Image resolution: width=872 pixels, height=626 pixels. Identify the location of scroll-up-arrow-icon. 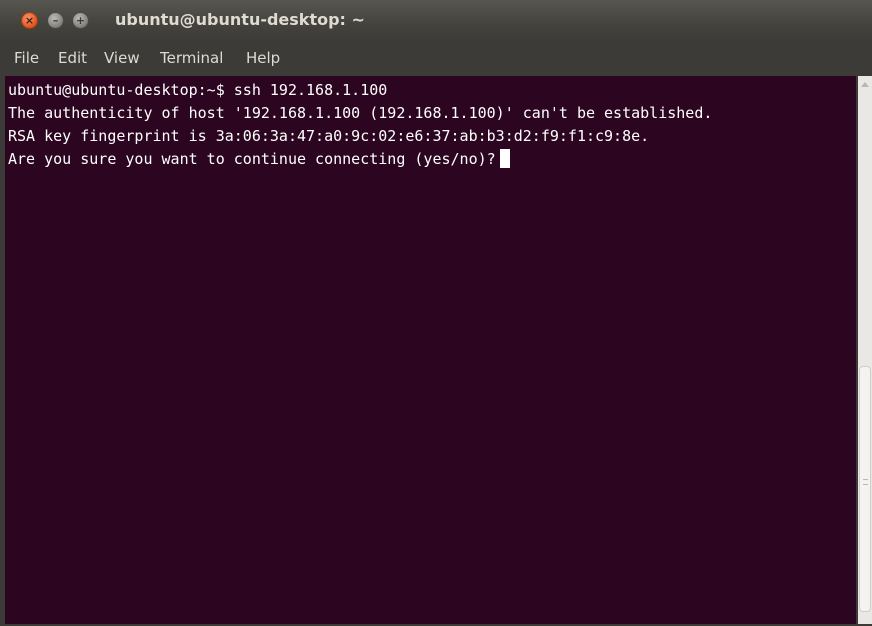
(865, 84).